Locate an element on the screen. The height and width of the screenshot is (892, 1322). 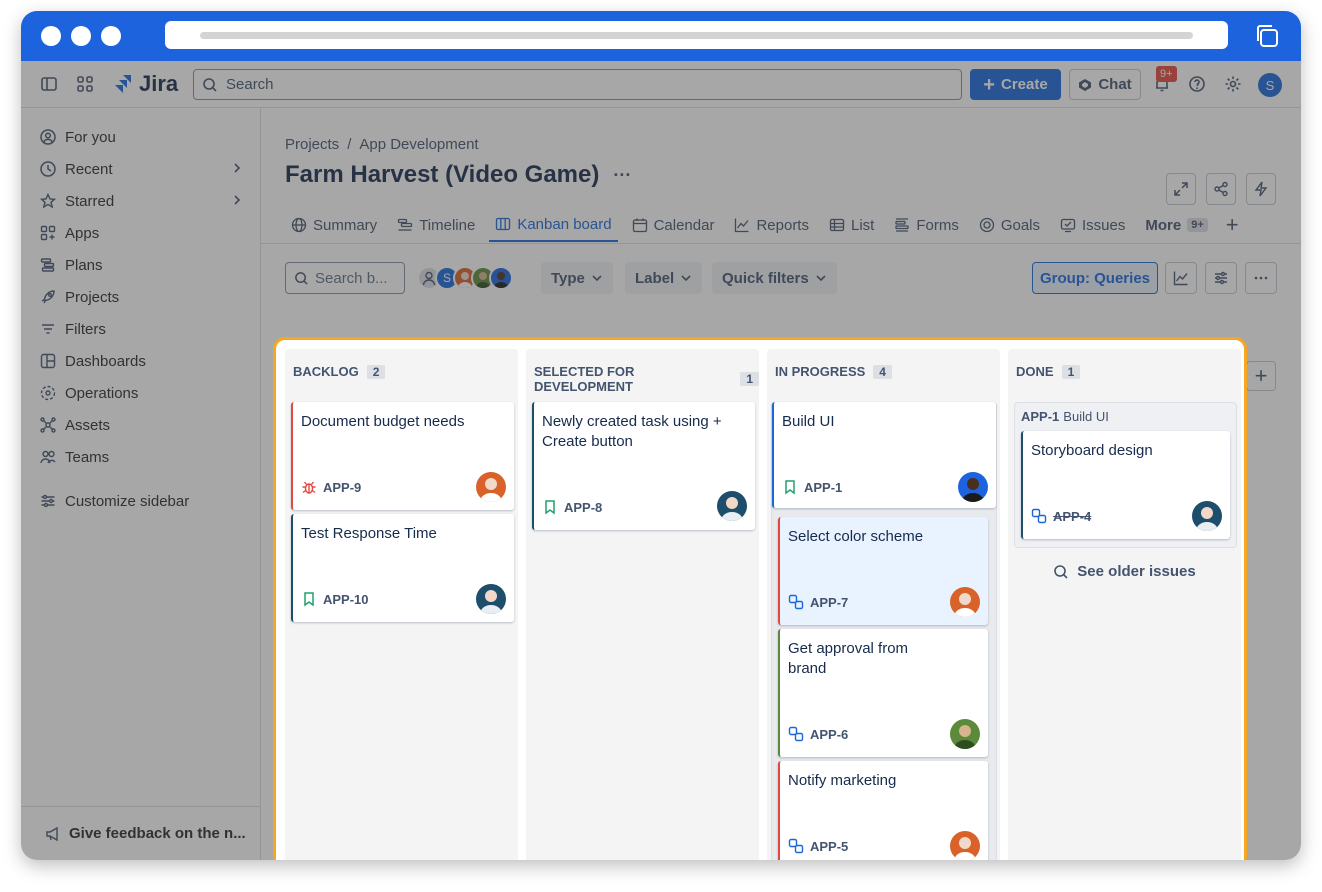
tab-list: List is located at coordinates (851, 225).